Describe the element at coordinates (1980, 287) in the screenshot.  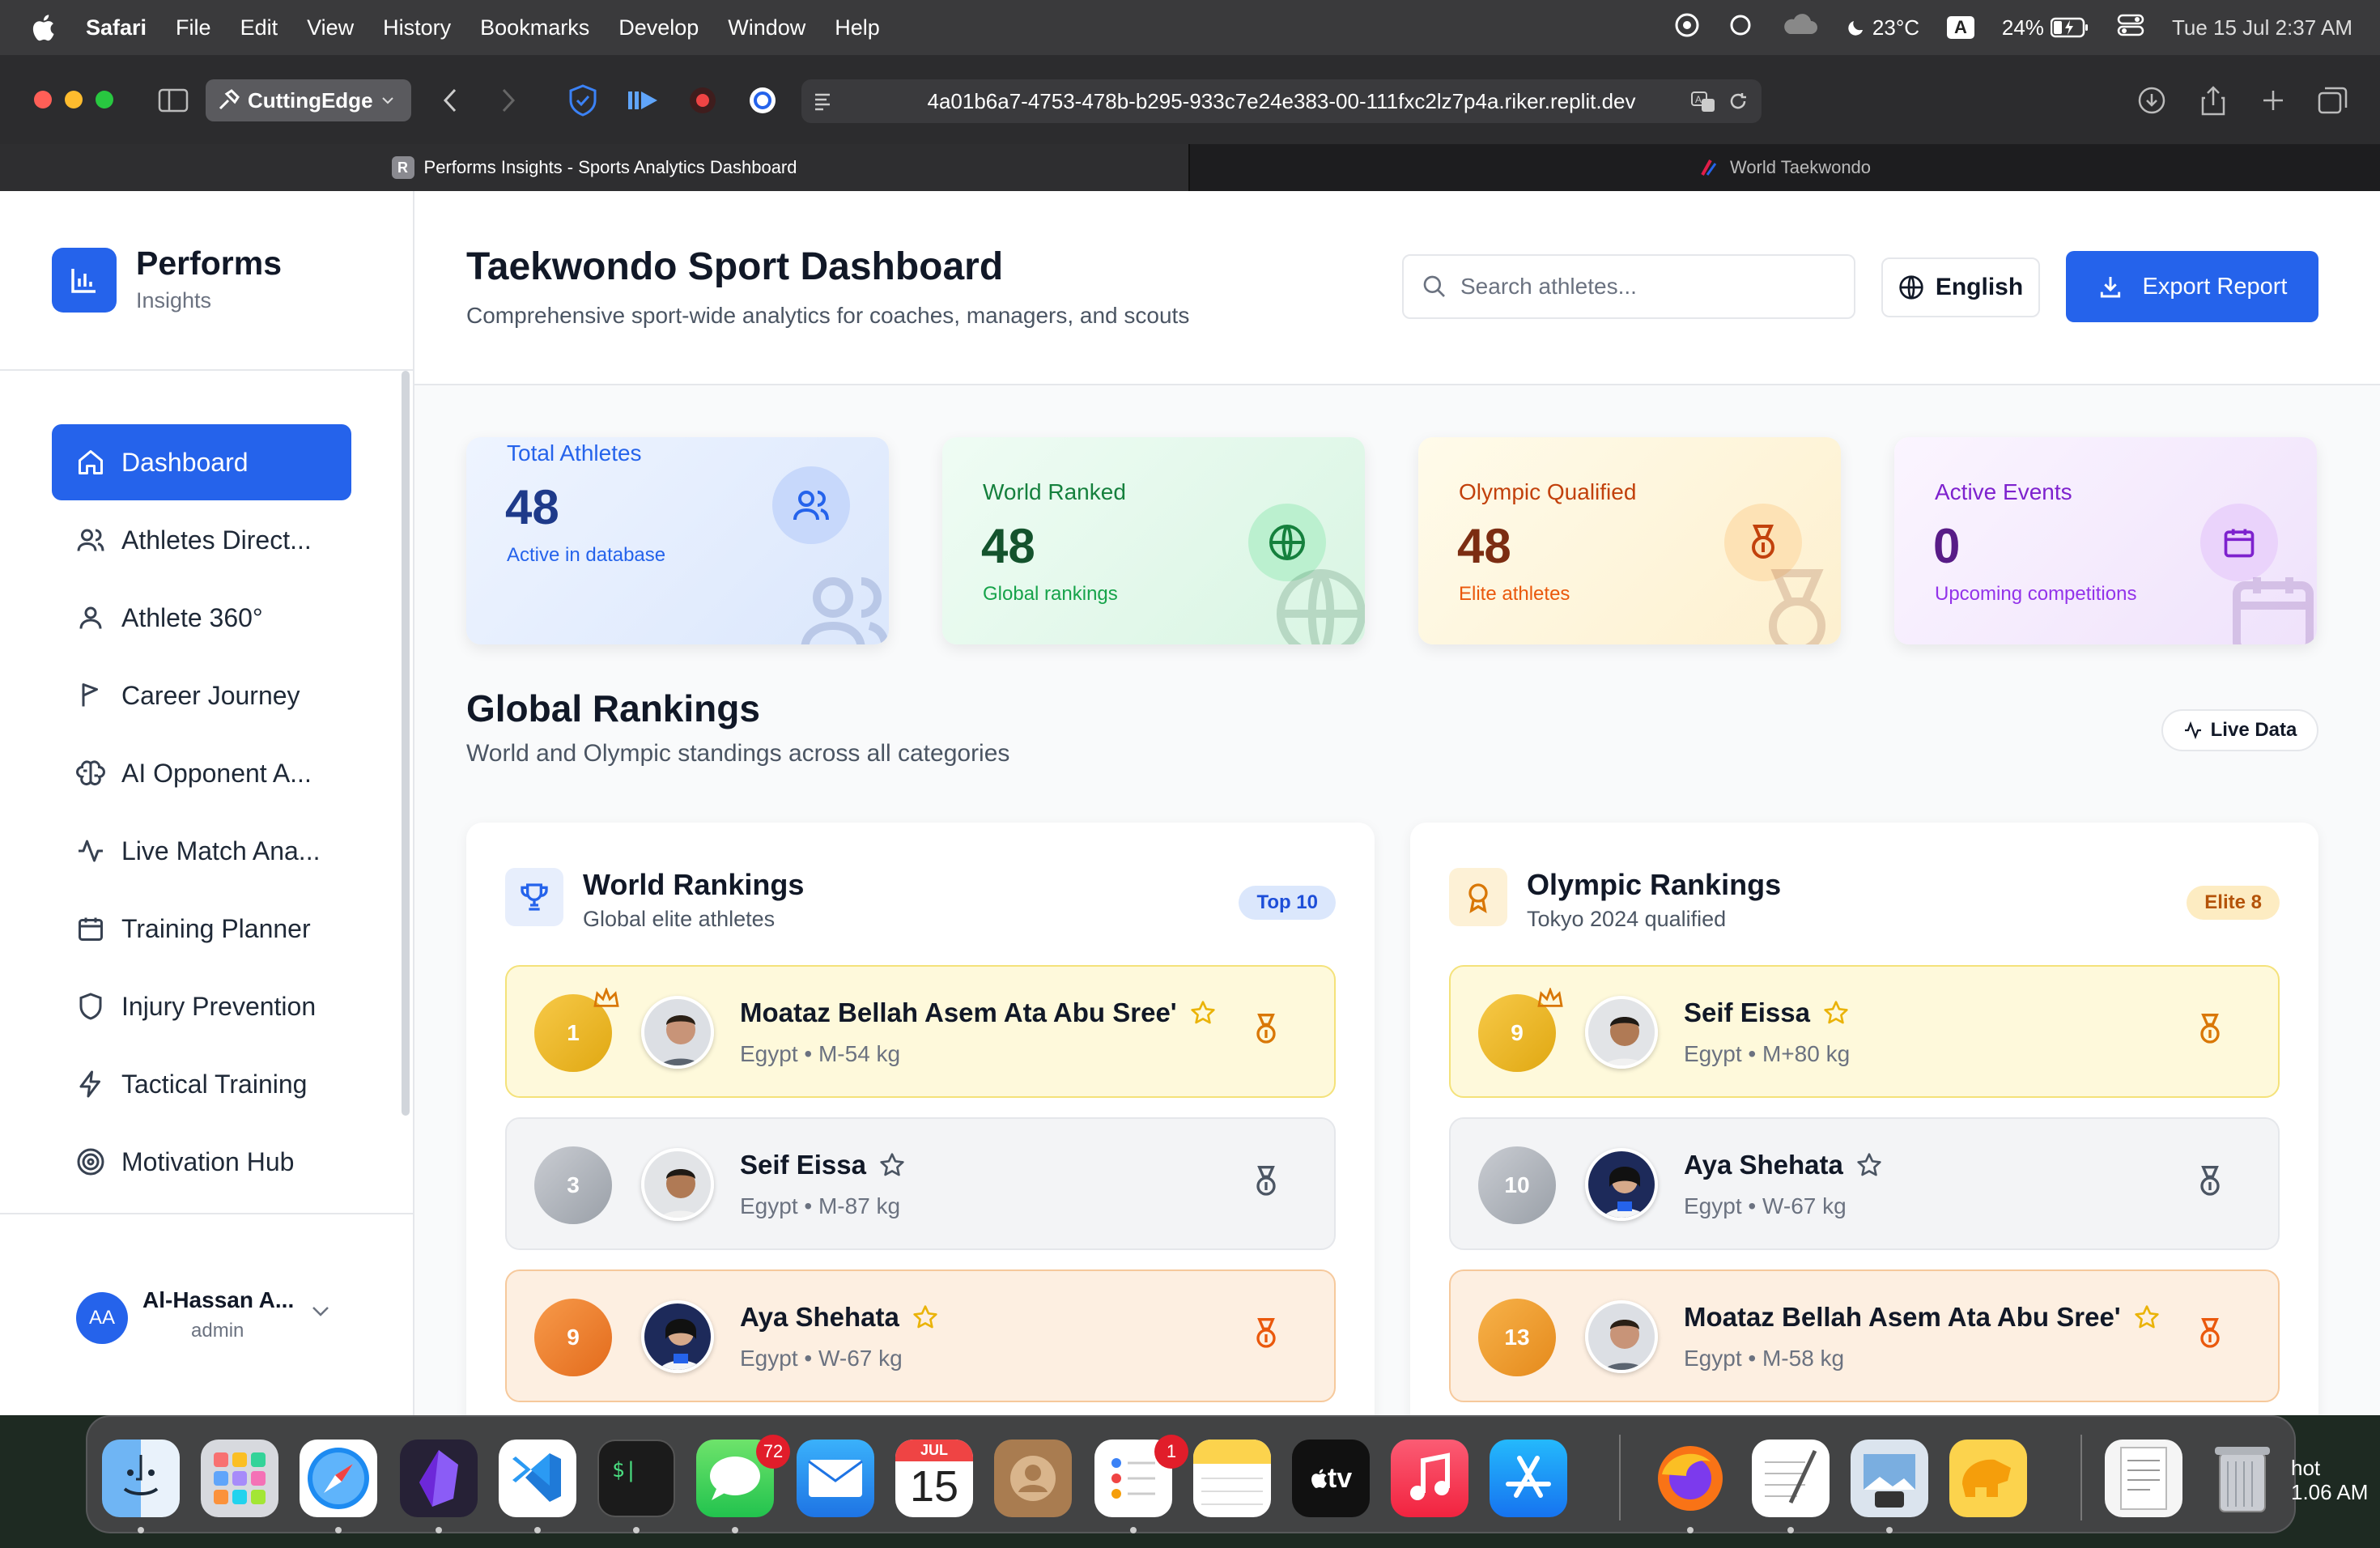
I see `language-label: English` at that location.